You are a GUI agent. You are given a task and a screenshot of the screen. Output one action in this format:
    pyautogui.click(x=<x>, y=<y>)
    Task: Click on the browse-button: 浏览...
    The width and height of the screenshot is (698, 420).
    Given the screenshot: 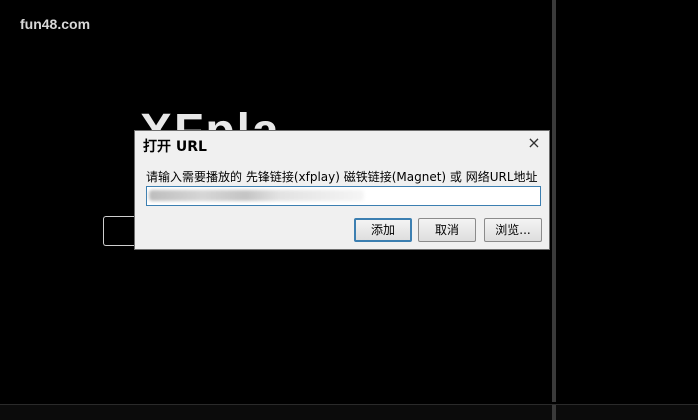 What is the action you would take?
    pyautogui.click(x=513, y=230)
    